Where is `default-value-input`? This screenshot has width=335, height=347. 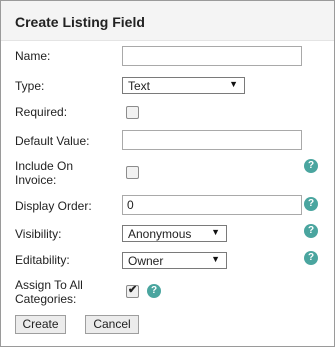 default-value-input is located at coordinates (212, 140).